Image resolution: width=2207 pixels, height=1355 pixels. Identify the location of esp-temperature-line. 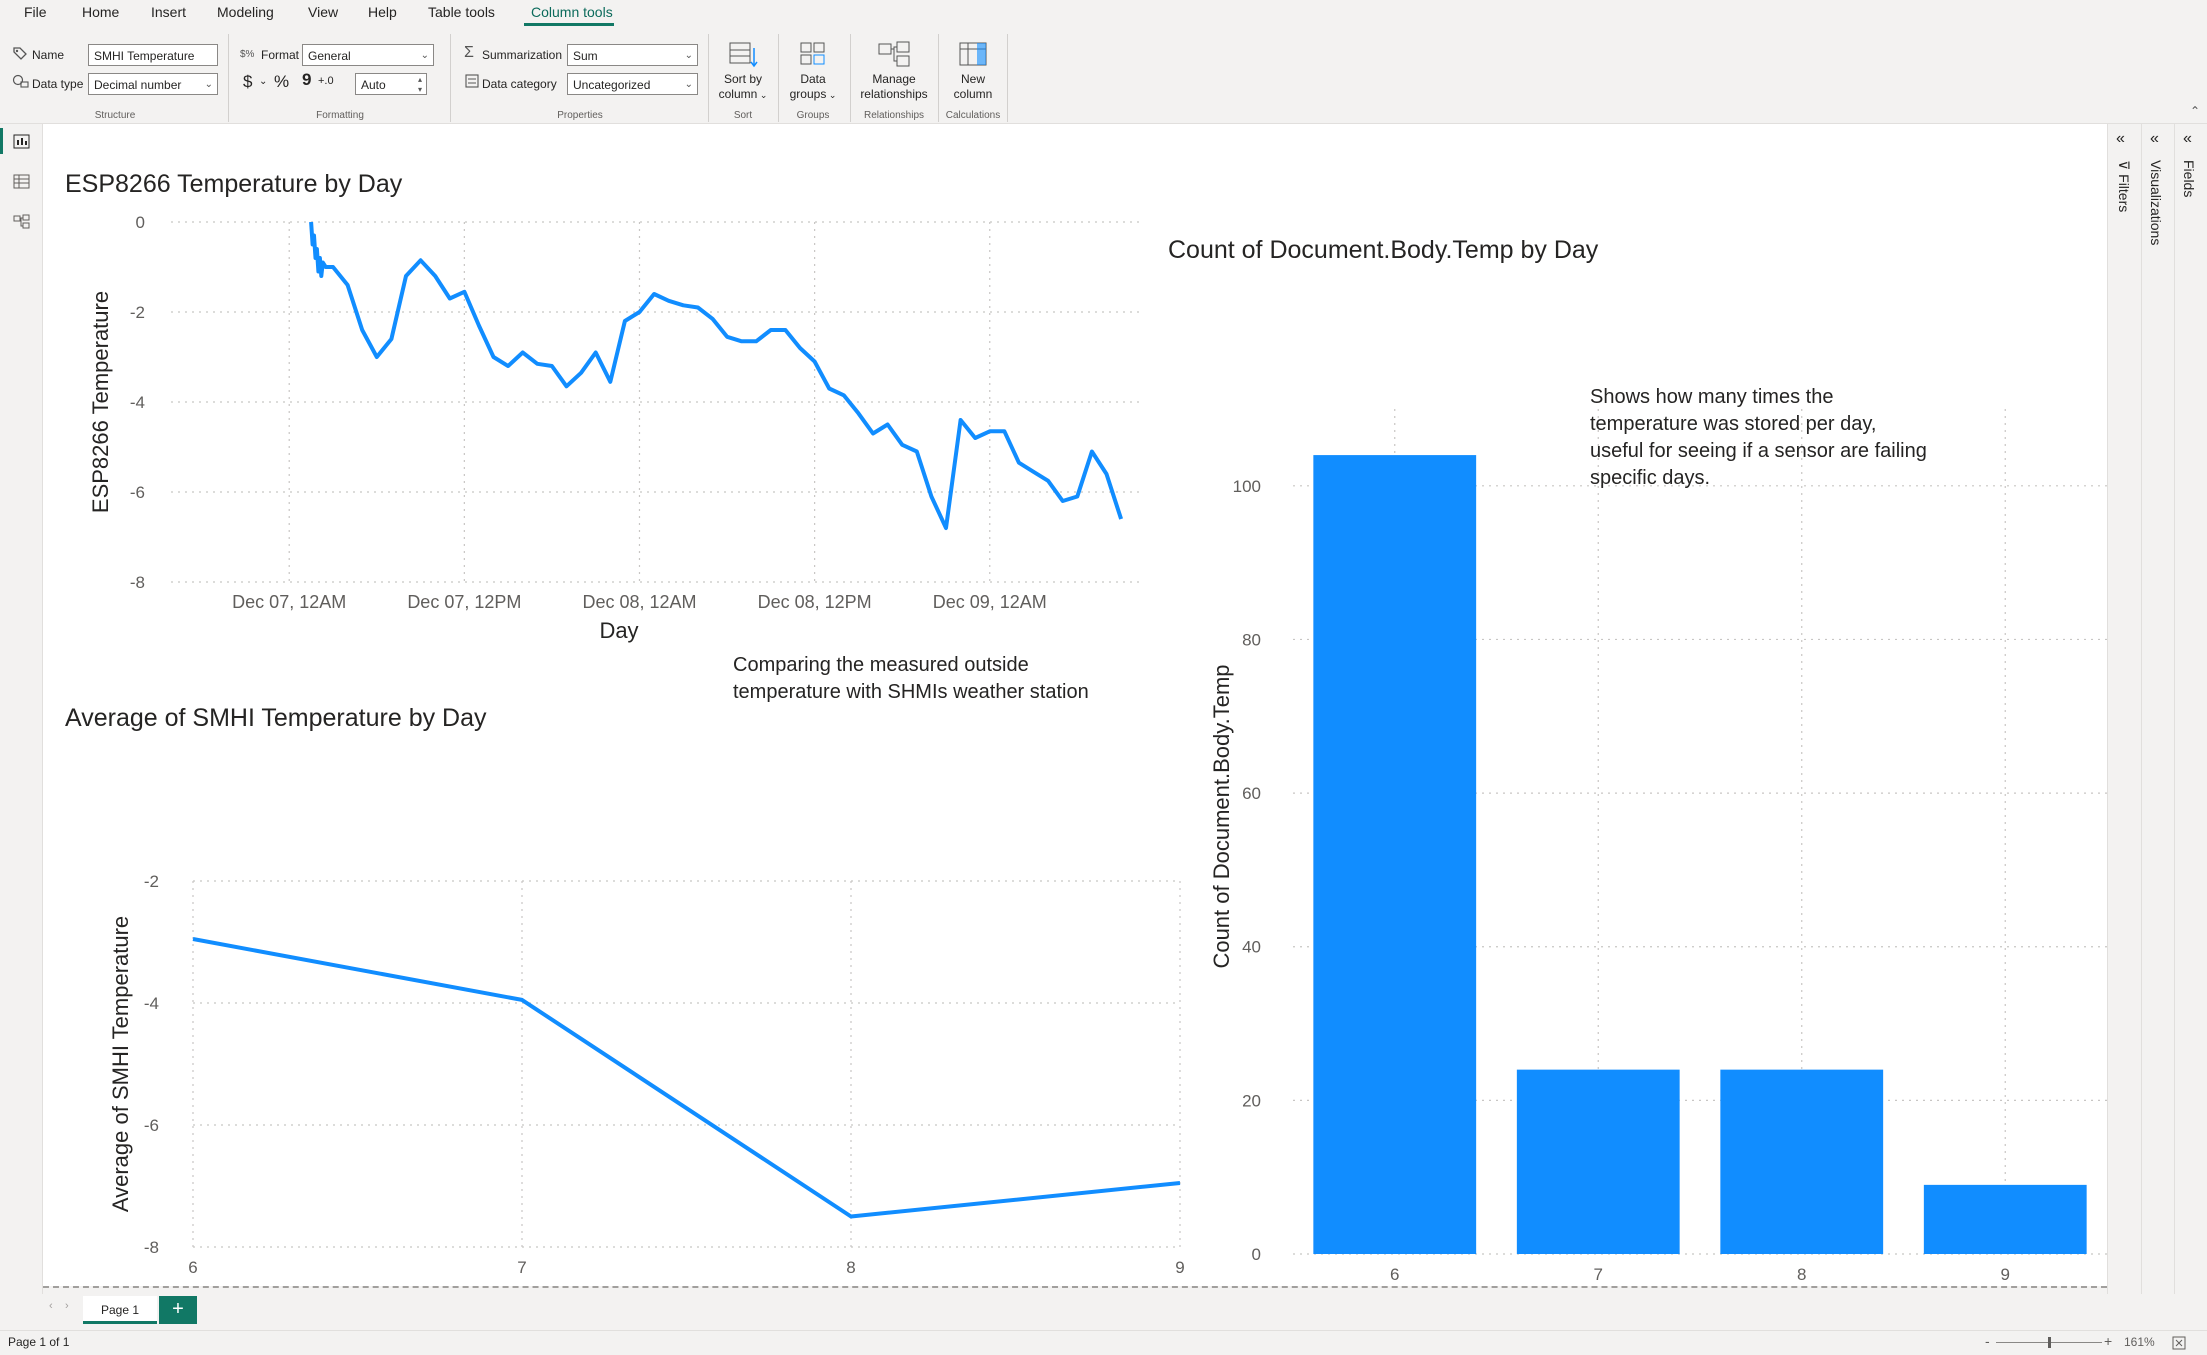
(716, 375).